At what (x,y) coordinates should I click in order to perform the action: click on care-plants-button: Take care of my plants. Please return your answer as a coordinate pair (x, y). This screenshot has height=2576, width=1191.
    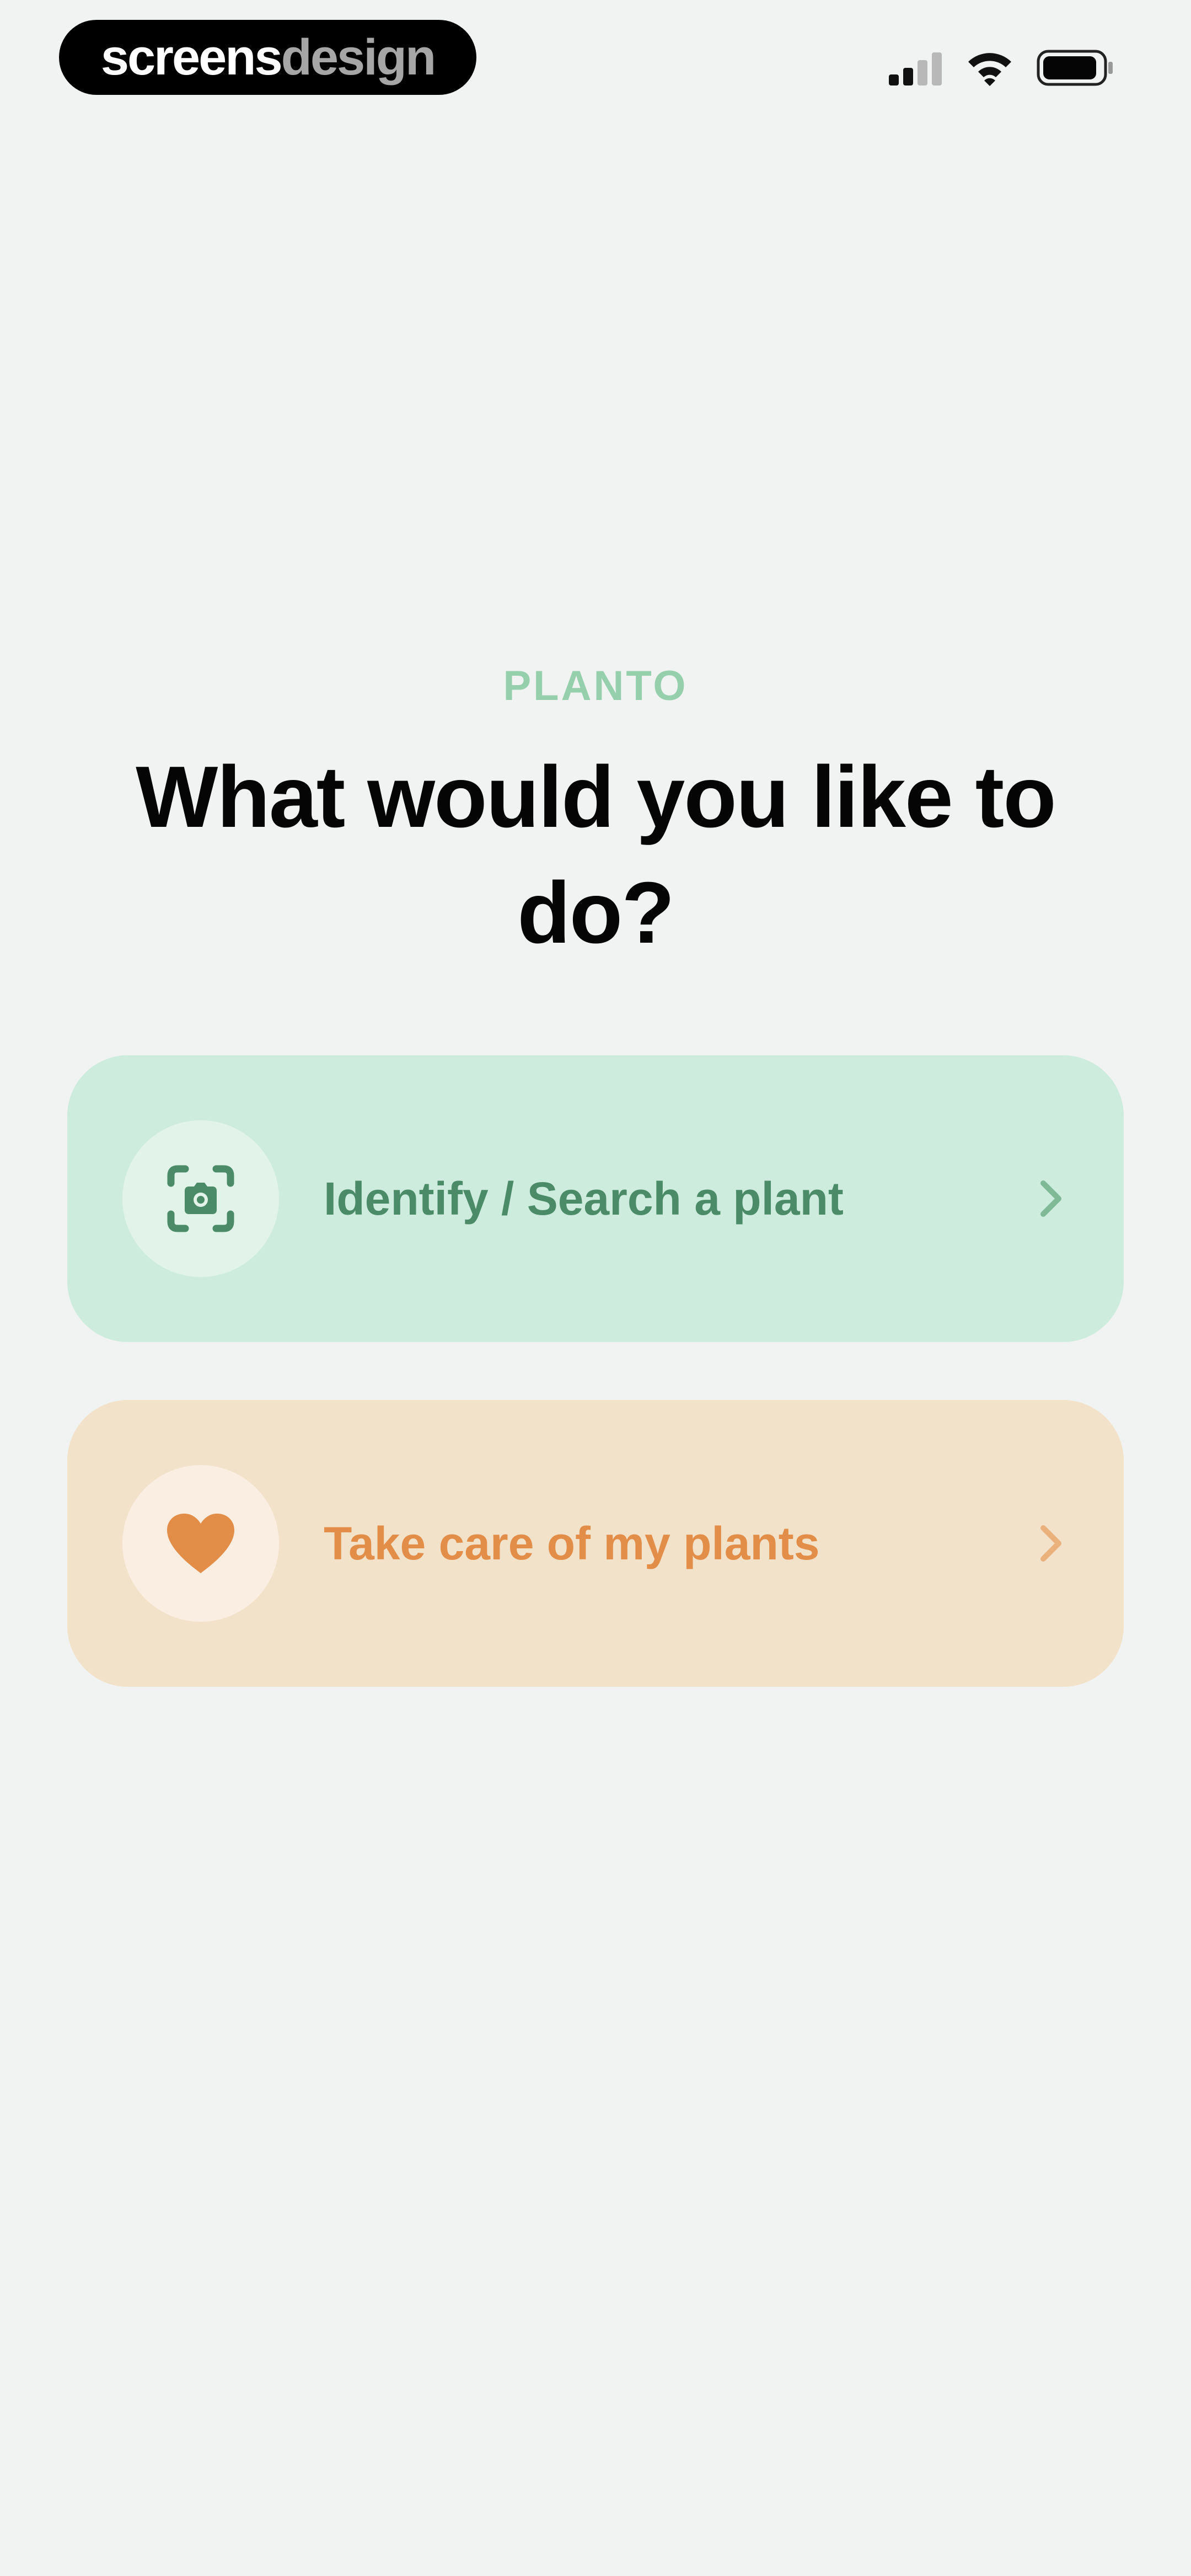
    Looking at the image, I should click on (595, 1543).